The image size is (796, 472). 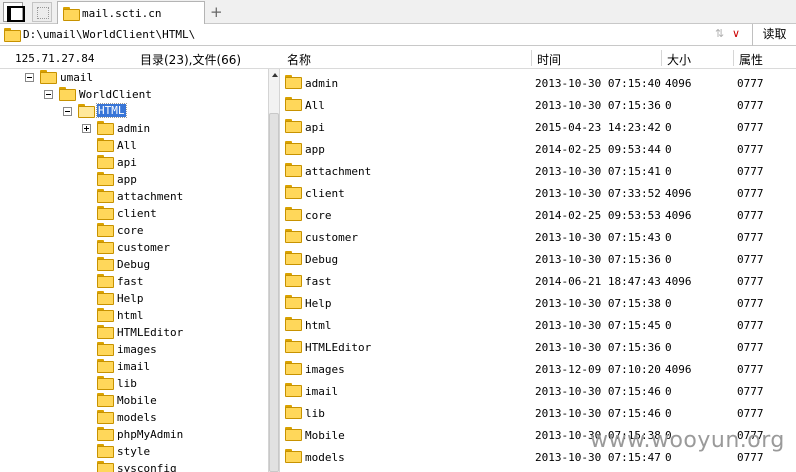 What do you see at coordinates (398, 58) in the screenshot?
I see `header-row: 125.71.27.84 目录(23),文件(66) 名称 时间 大小 属性` at bounding box center [398, 58].